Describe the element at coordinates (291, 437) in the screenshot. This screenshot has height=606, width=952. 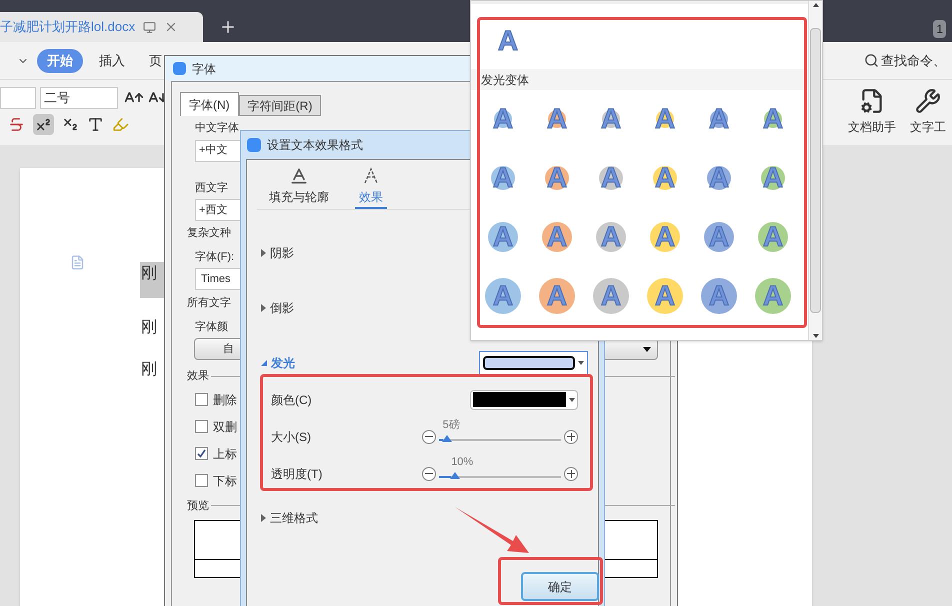
I see `property-label: 大小(S)` at that location.